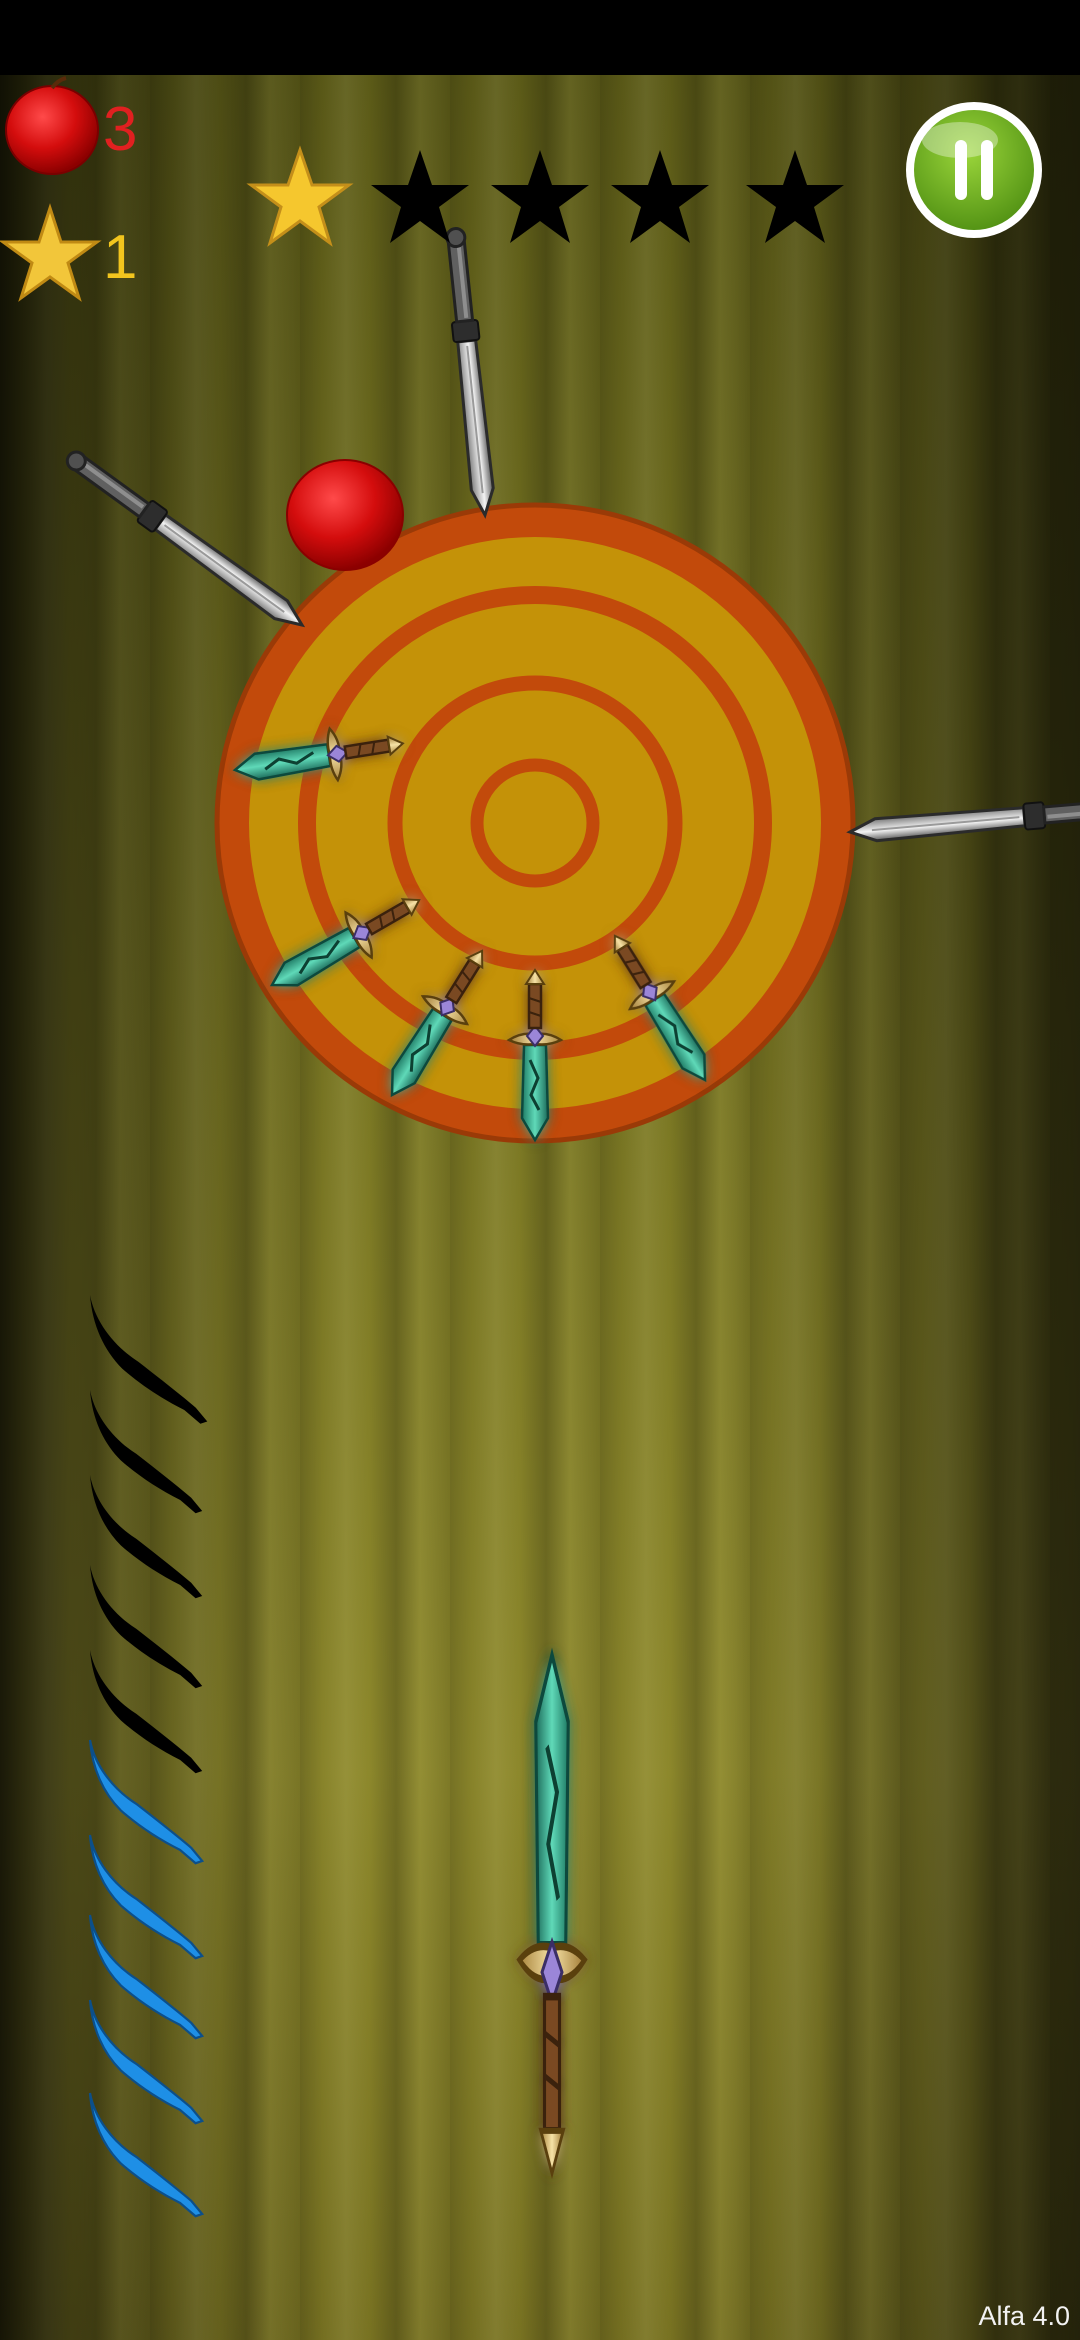 This screenshot has width=1080, height=2340. Describe the element at coordinates (552, 1914) in the screenshot. I see `current-knife` at that location.